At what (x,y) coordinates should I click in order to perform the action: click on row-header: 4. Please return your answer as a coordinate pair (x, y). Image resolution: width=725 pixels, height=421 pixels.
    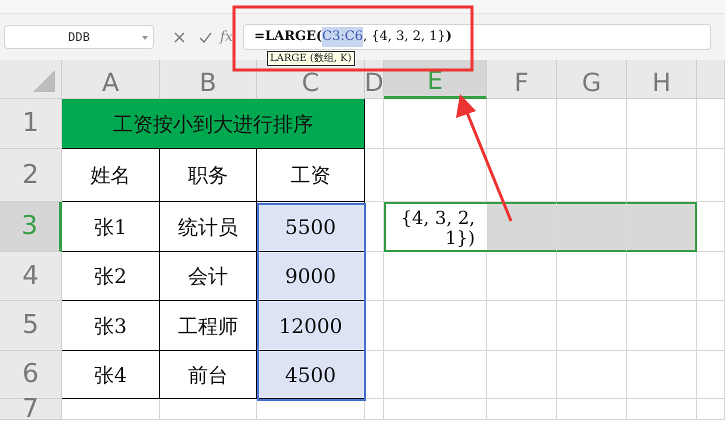
    Looking at the image, I should click on (31, 276).